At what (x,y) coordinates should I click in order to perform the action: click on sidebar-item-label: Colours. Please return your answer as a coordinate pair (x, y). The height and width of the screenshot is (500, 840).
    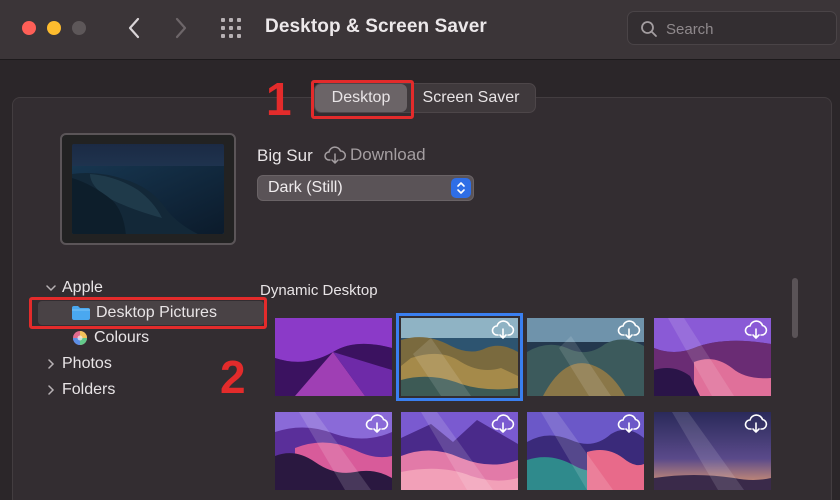
    Looking at the image, I should click on (122, 337).